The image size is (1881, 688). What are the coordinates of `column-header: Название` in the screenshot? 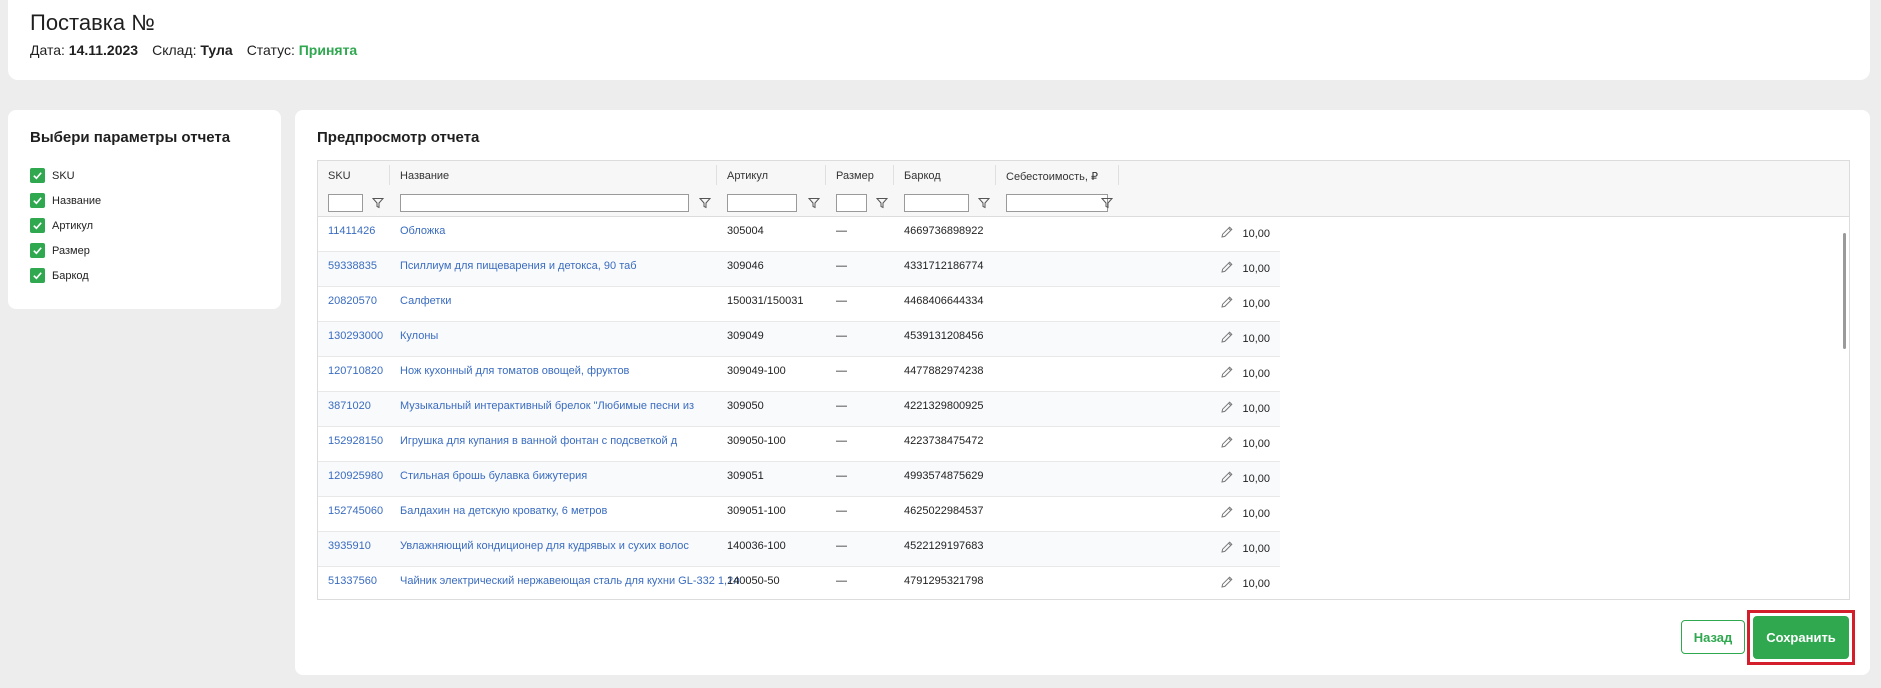 It's located at (553, 189).